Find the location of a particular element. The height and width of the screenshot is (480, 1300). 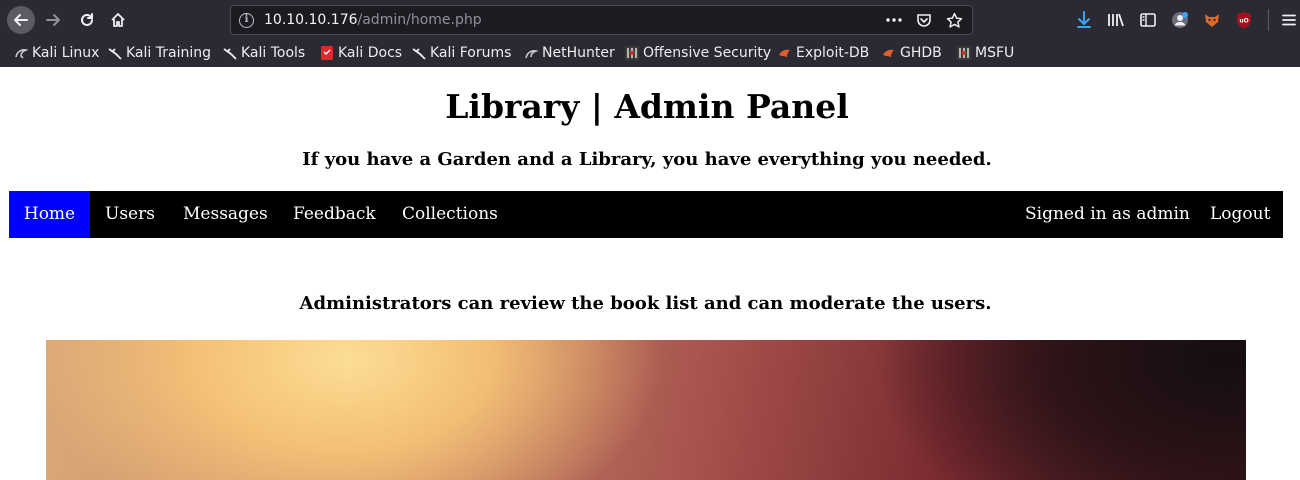

library-button is located at coordinates (1116, 20).